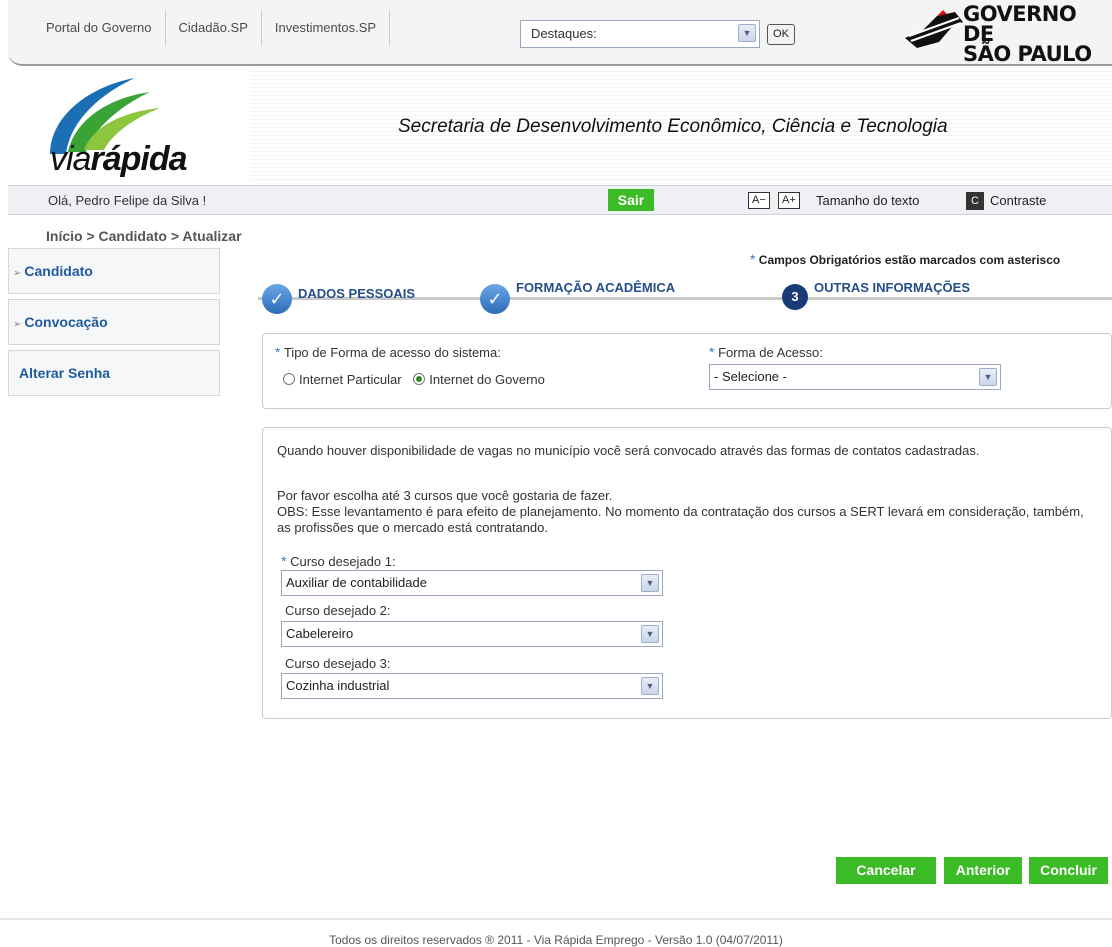  I want to click on decrease-text-button: A−, so click(759, 200).